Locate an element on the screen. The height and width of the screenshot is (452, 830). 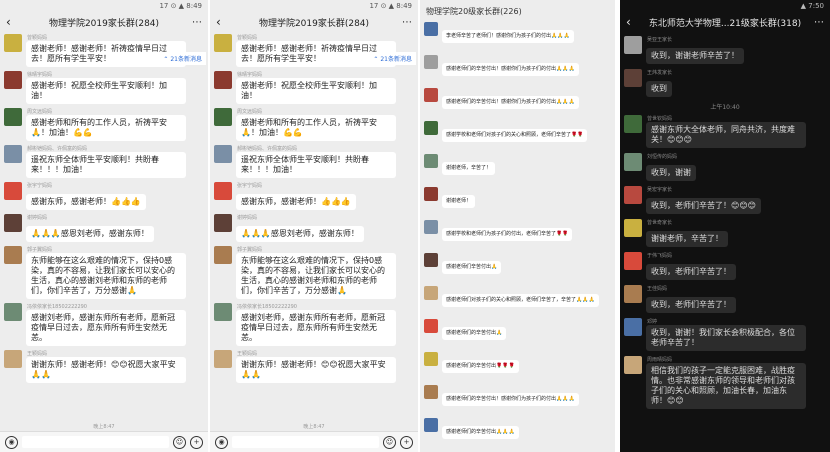
message-bubble: 收到 is located at coordinates (659, 89).